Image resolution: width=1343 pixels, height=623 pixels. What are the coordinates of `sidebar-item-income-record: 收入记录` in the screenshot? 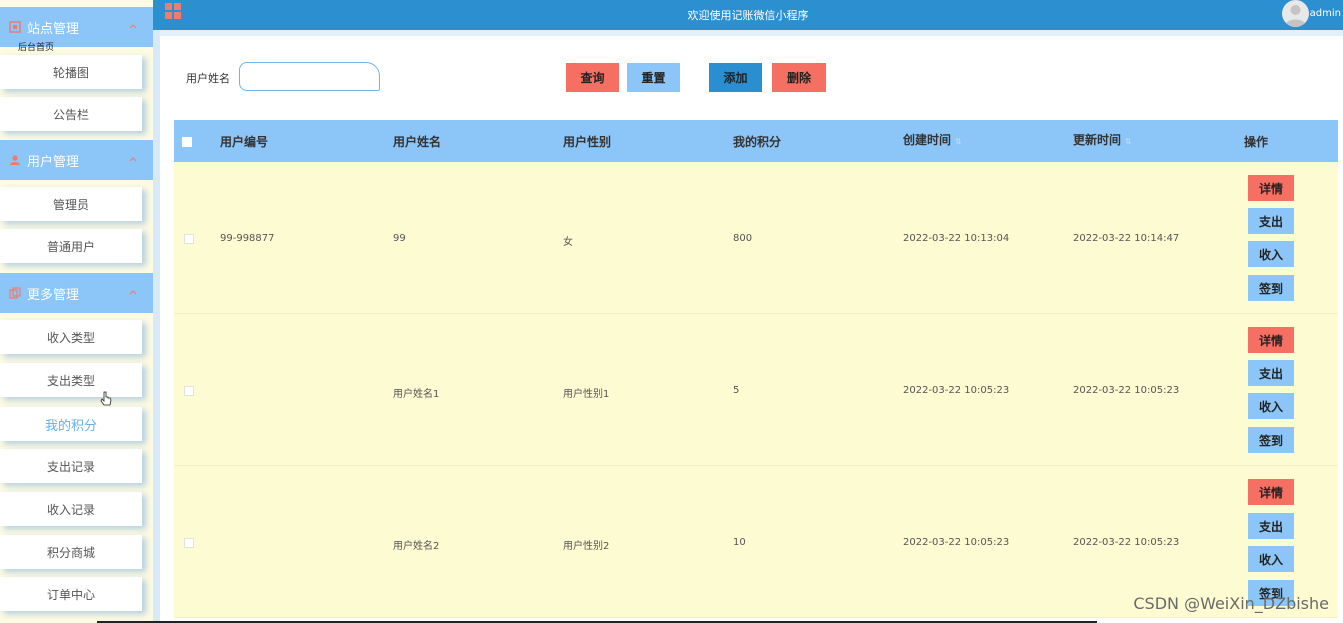 It's located at (71, 509).